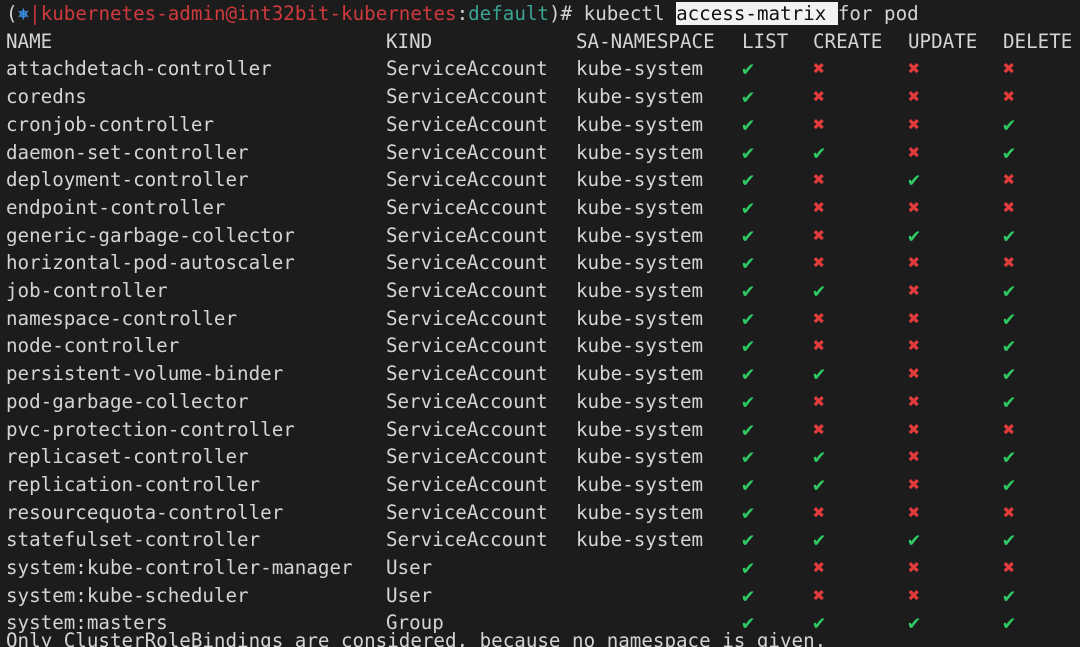  Describe the element at coordinates (878, 13) in the screenshot. I see `command-rest: for pod` at that location.